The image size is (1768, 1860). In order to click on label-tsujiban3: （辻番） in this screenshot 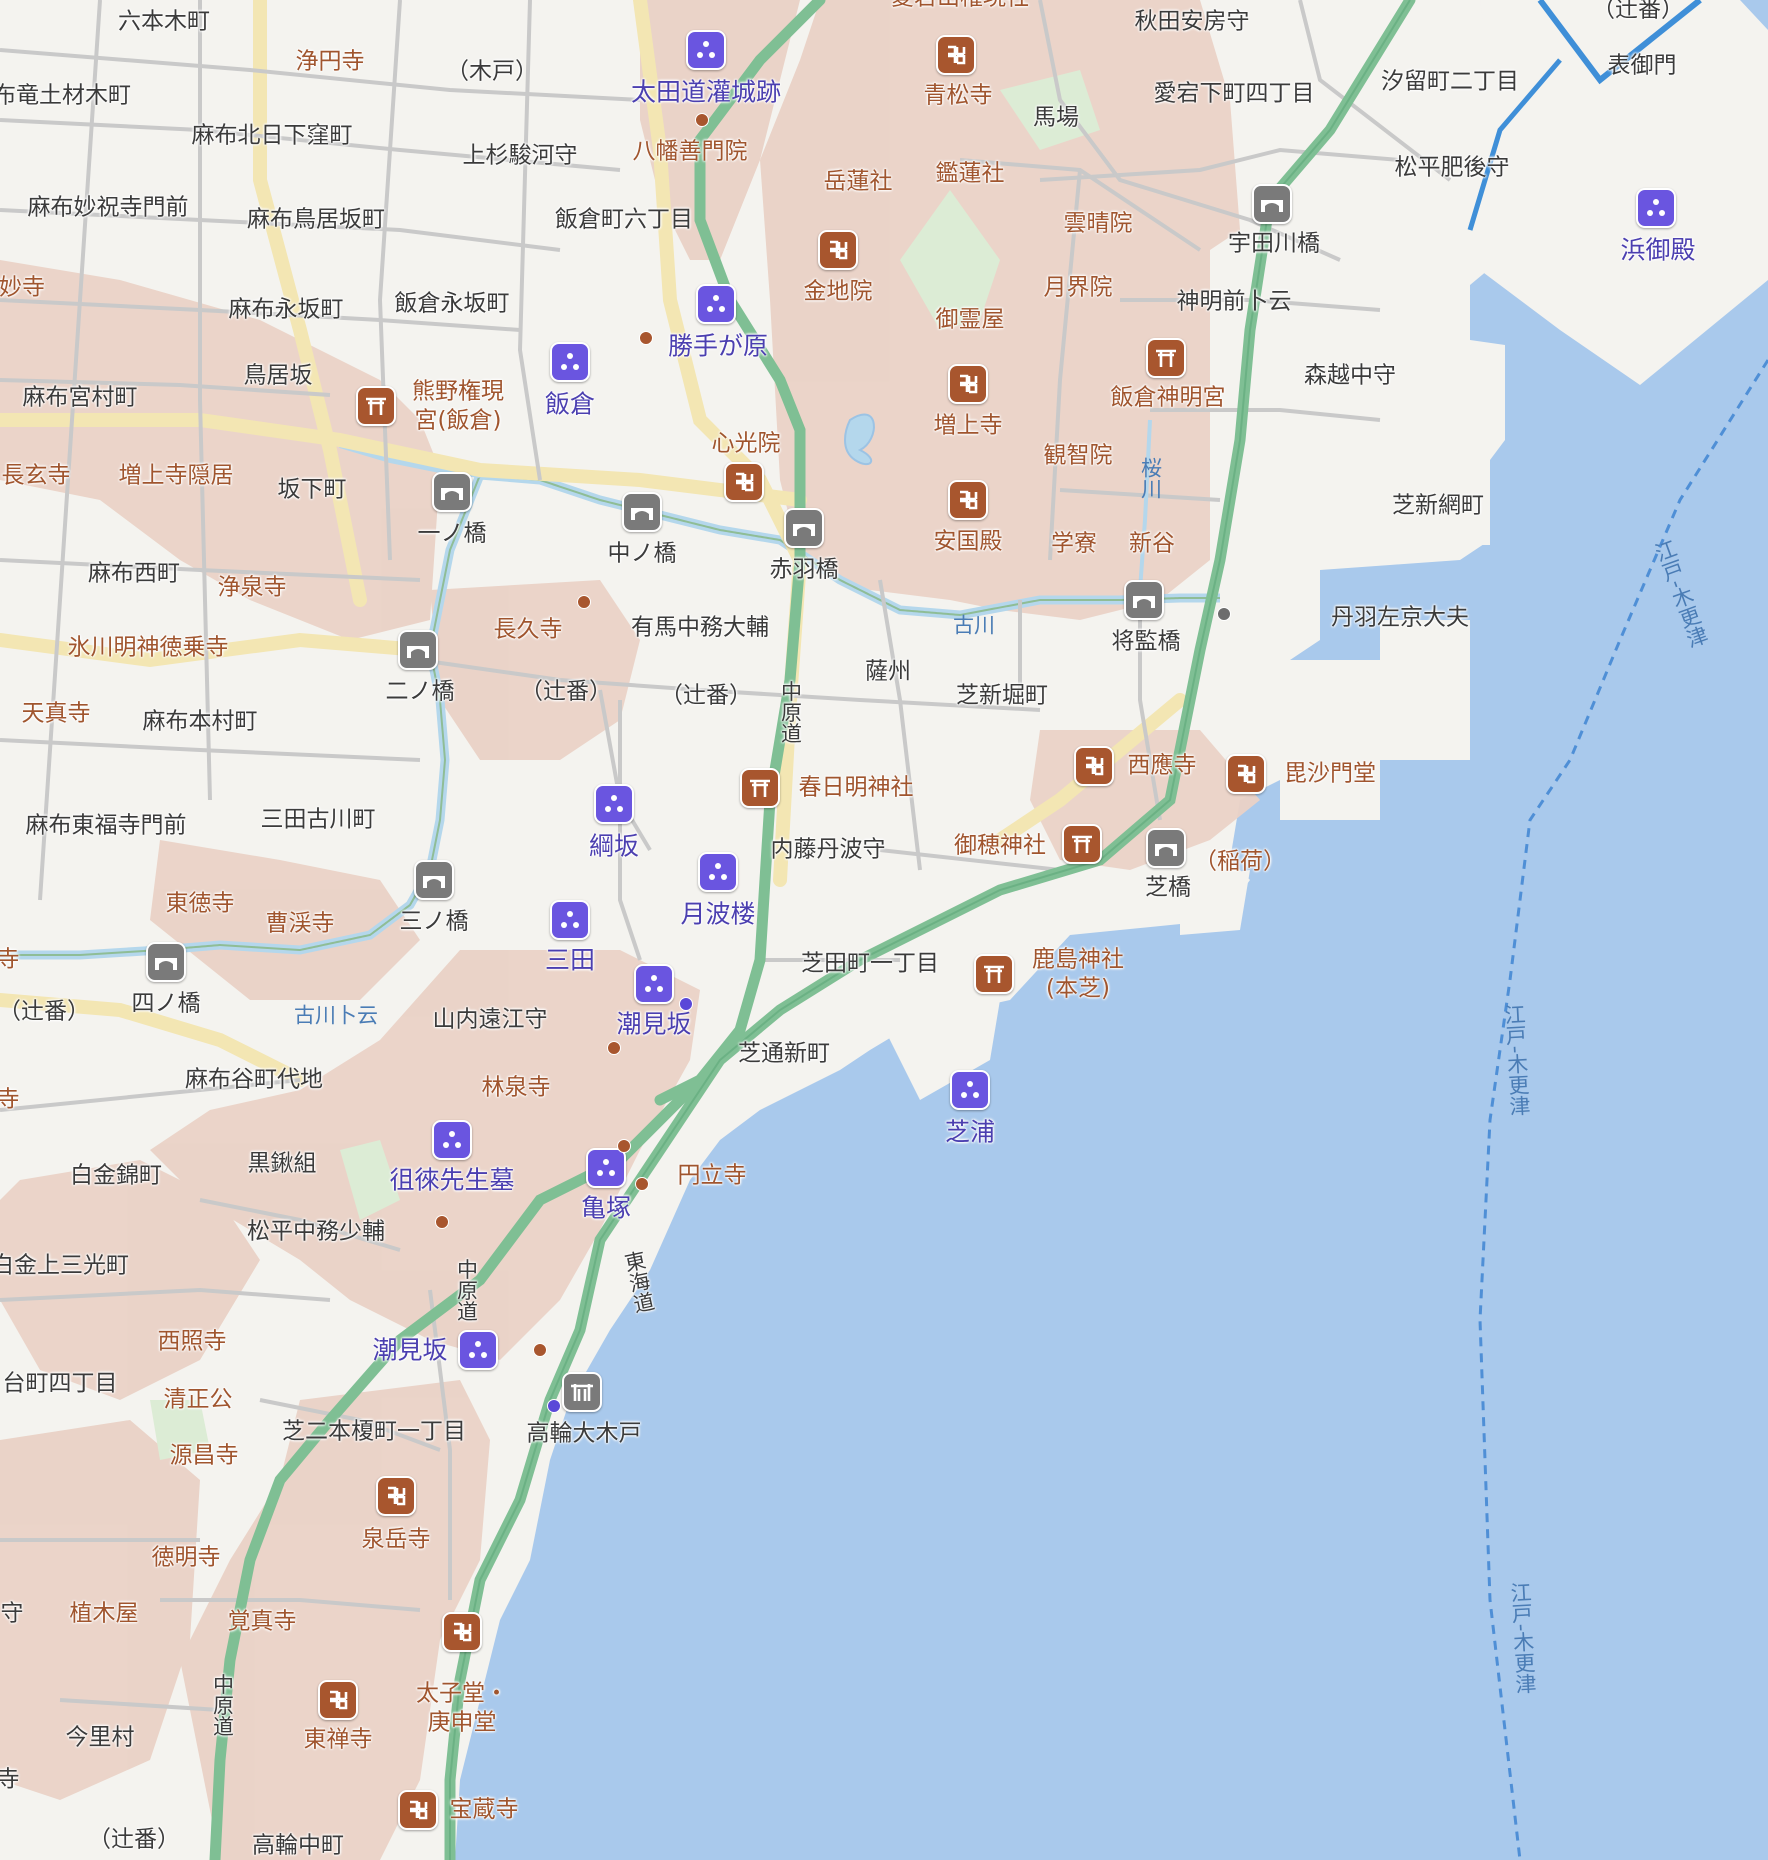, I will do `click(45, 1011)`.